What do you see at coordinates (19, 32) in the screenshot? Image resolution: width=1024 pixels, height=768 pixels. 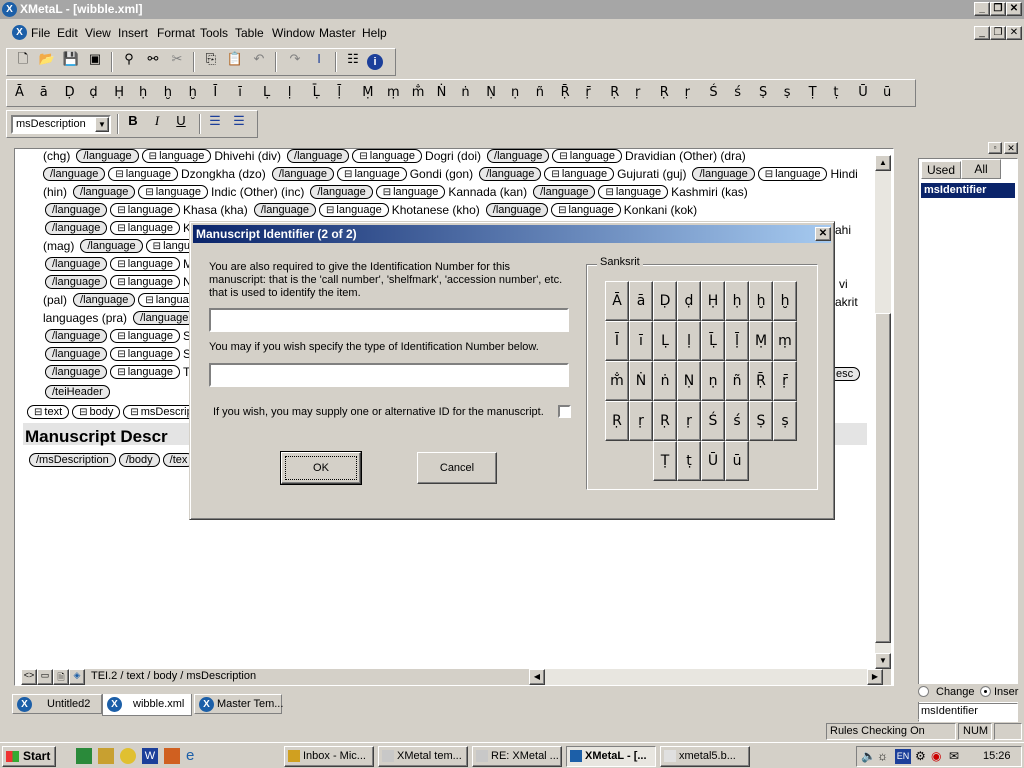 I see `document-icon: X` at bounding box center [19, 32].